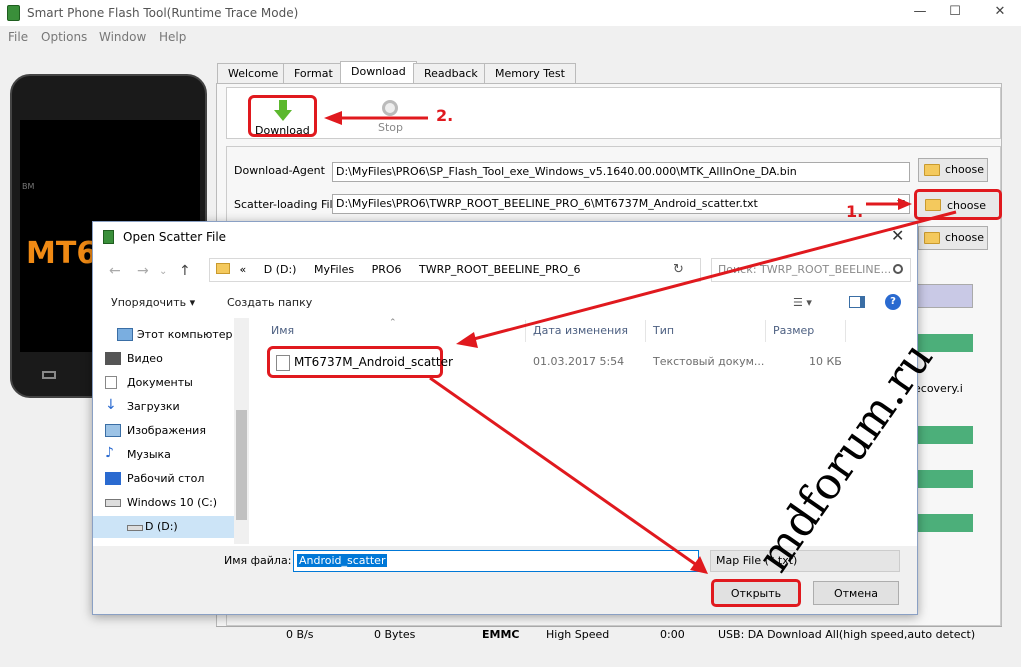 Image resolution: width=1021 pixels, height=667 pixels. I want to click on annotation-step-2: 2., so click(445, 115).